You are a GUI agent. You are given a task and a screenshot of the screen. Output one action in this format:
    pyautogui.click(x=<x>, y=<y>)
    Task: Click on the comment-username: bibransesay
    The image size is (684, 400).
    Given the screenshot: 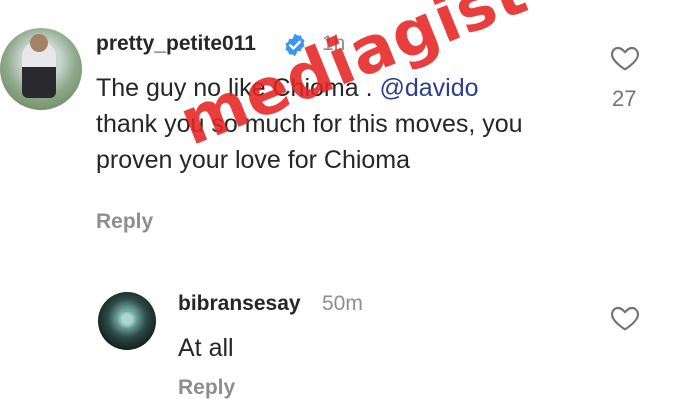 What is the action you would take?
    pyautogui.click(x=239, y=304)
    